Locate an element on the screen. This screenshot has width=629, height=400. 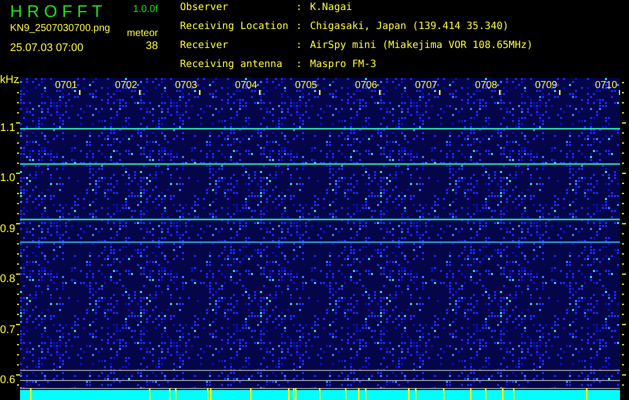
time-label: 0703 is located at coordinates (186, 86).